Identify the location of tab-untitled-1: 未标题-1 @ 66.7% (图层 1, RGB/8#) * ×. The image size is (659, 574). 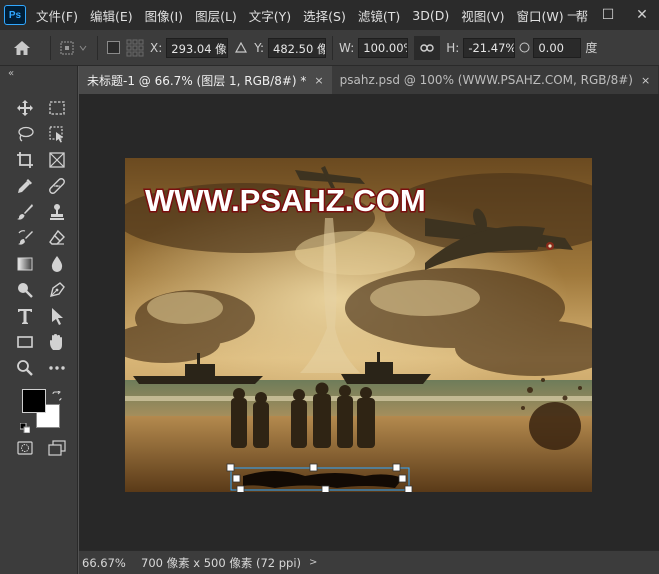
(205, 80).